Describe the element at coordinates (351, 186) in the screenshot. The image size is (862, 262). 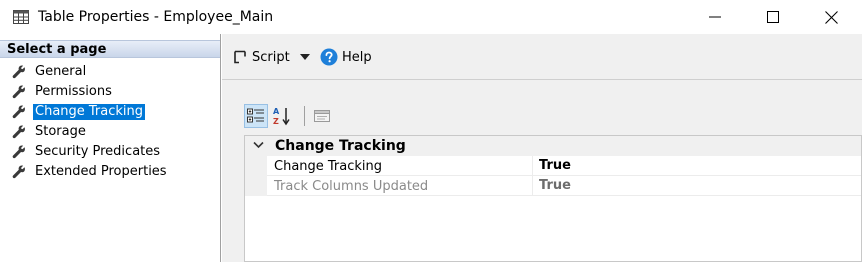
I see `property-name: Track Columns Updated` at that location.